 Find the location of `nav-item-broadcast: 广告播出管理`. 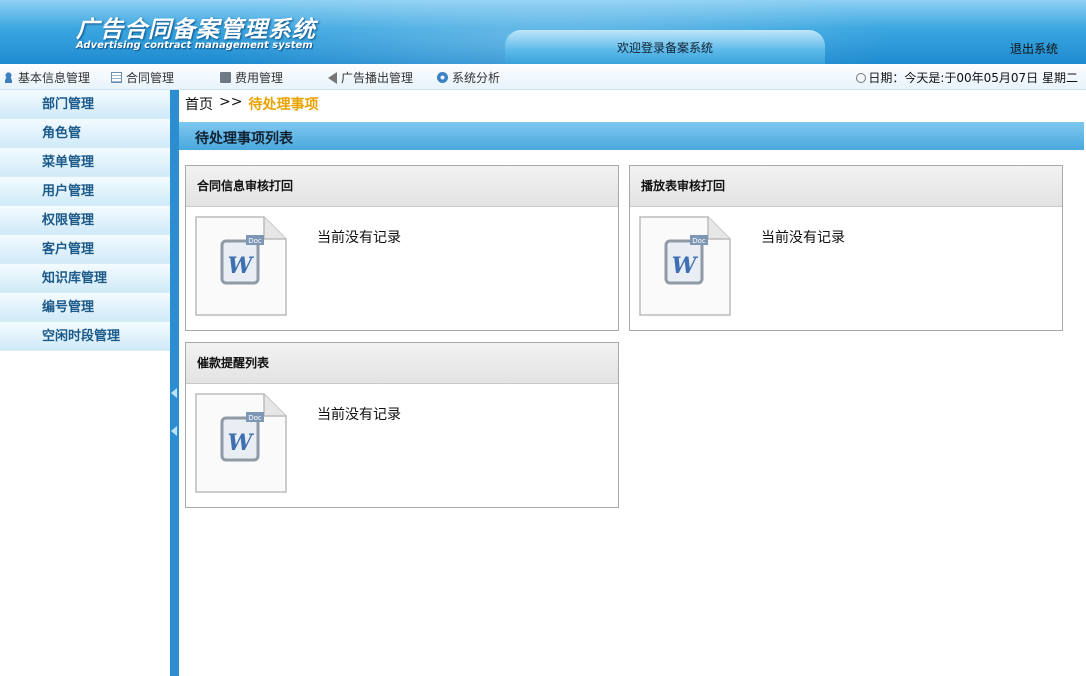

nav-item-broadcast: 广告播出管理 is located at coordinates (370, 77).